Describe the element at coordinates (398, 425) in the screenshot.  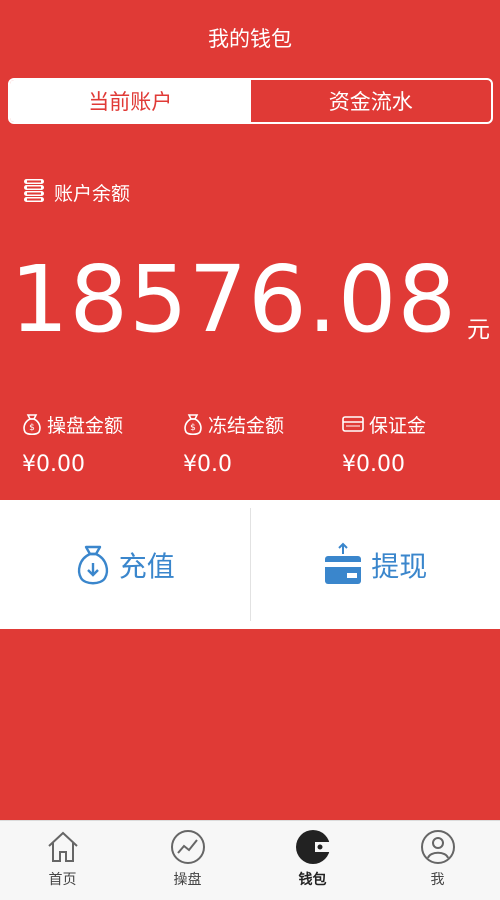
I see `stat-label: 保证金` at that location.